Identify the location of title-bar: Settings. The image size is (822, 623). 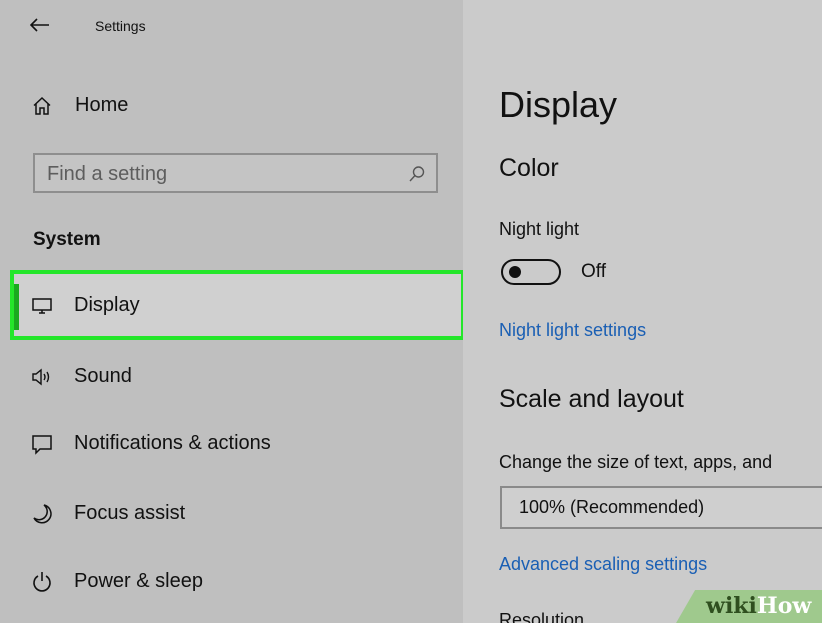
(231, 26).